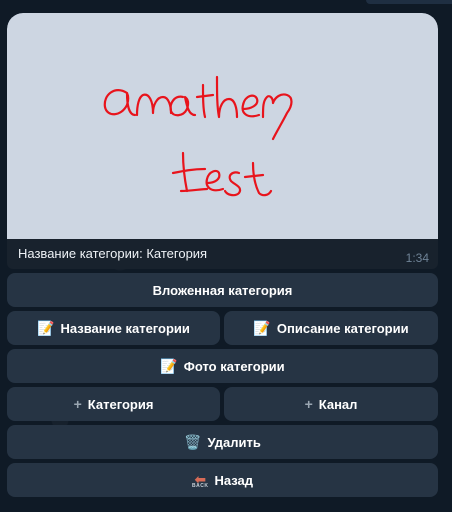 Image resolution: width=452 pixels, height=512 pixels. Describe the element at coordinates (417, 258) in the screenshot. I see `message-time: 1:34` at that location.